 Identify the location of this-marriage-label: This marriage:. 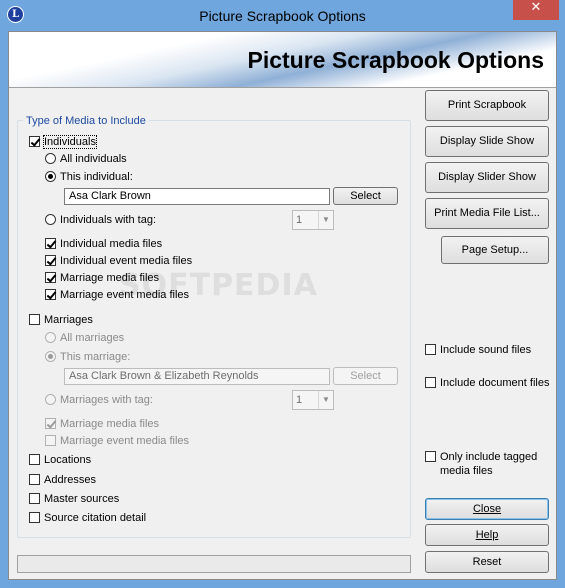
(95, 357).